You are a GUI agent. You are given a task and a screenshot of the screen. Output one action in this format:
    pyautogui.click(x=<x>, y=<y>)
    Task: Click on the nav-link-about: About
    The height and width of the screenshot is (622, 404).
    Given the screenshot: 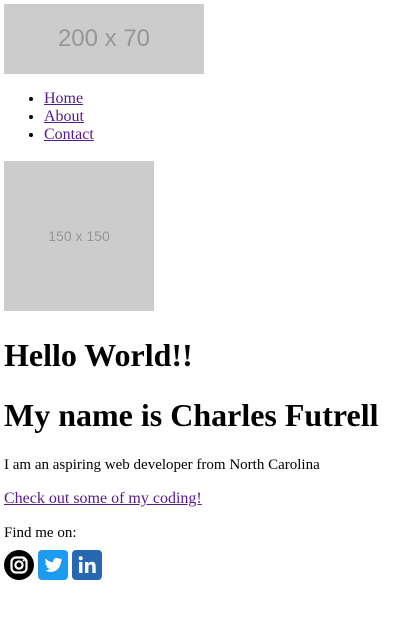 What is the action you would take?
    pyautogui.click(x=64, y=116)
    